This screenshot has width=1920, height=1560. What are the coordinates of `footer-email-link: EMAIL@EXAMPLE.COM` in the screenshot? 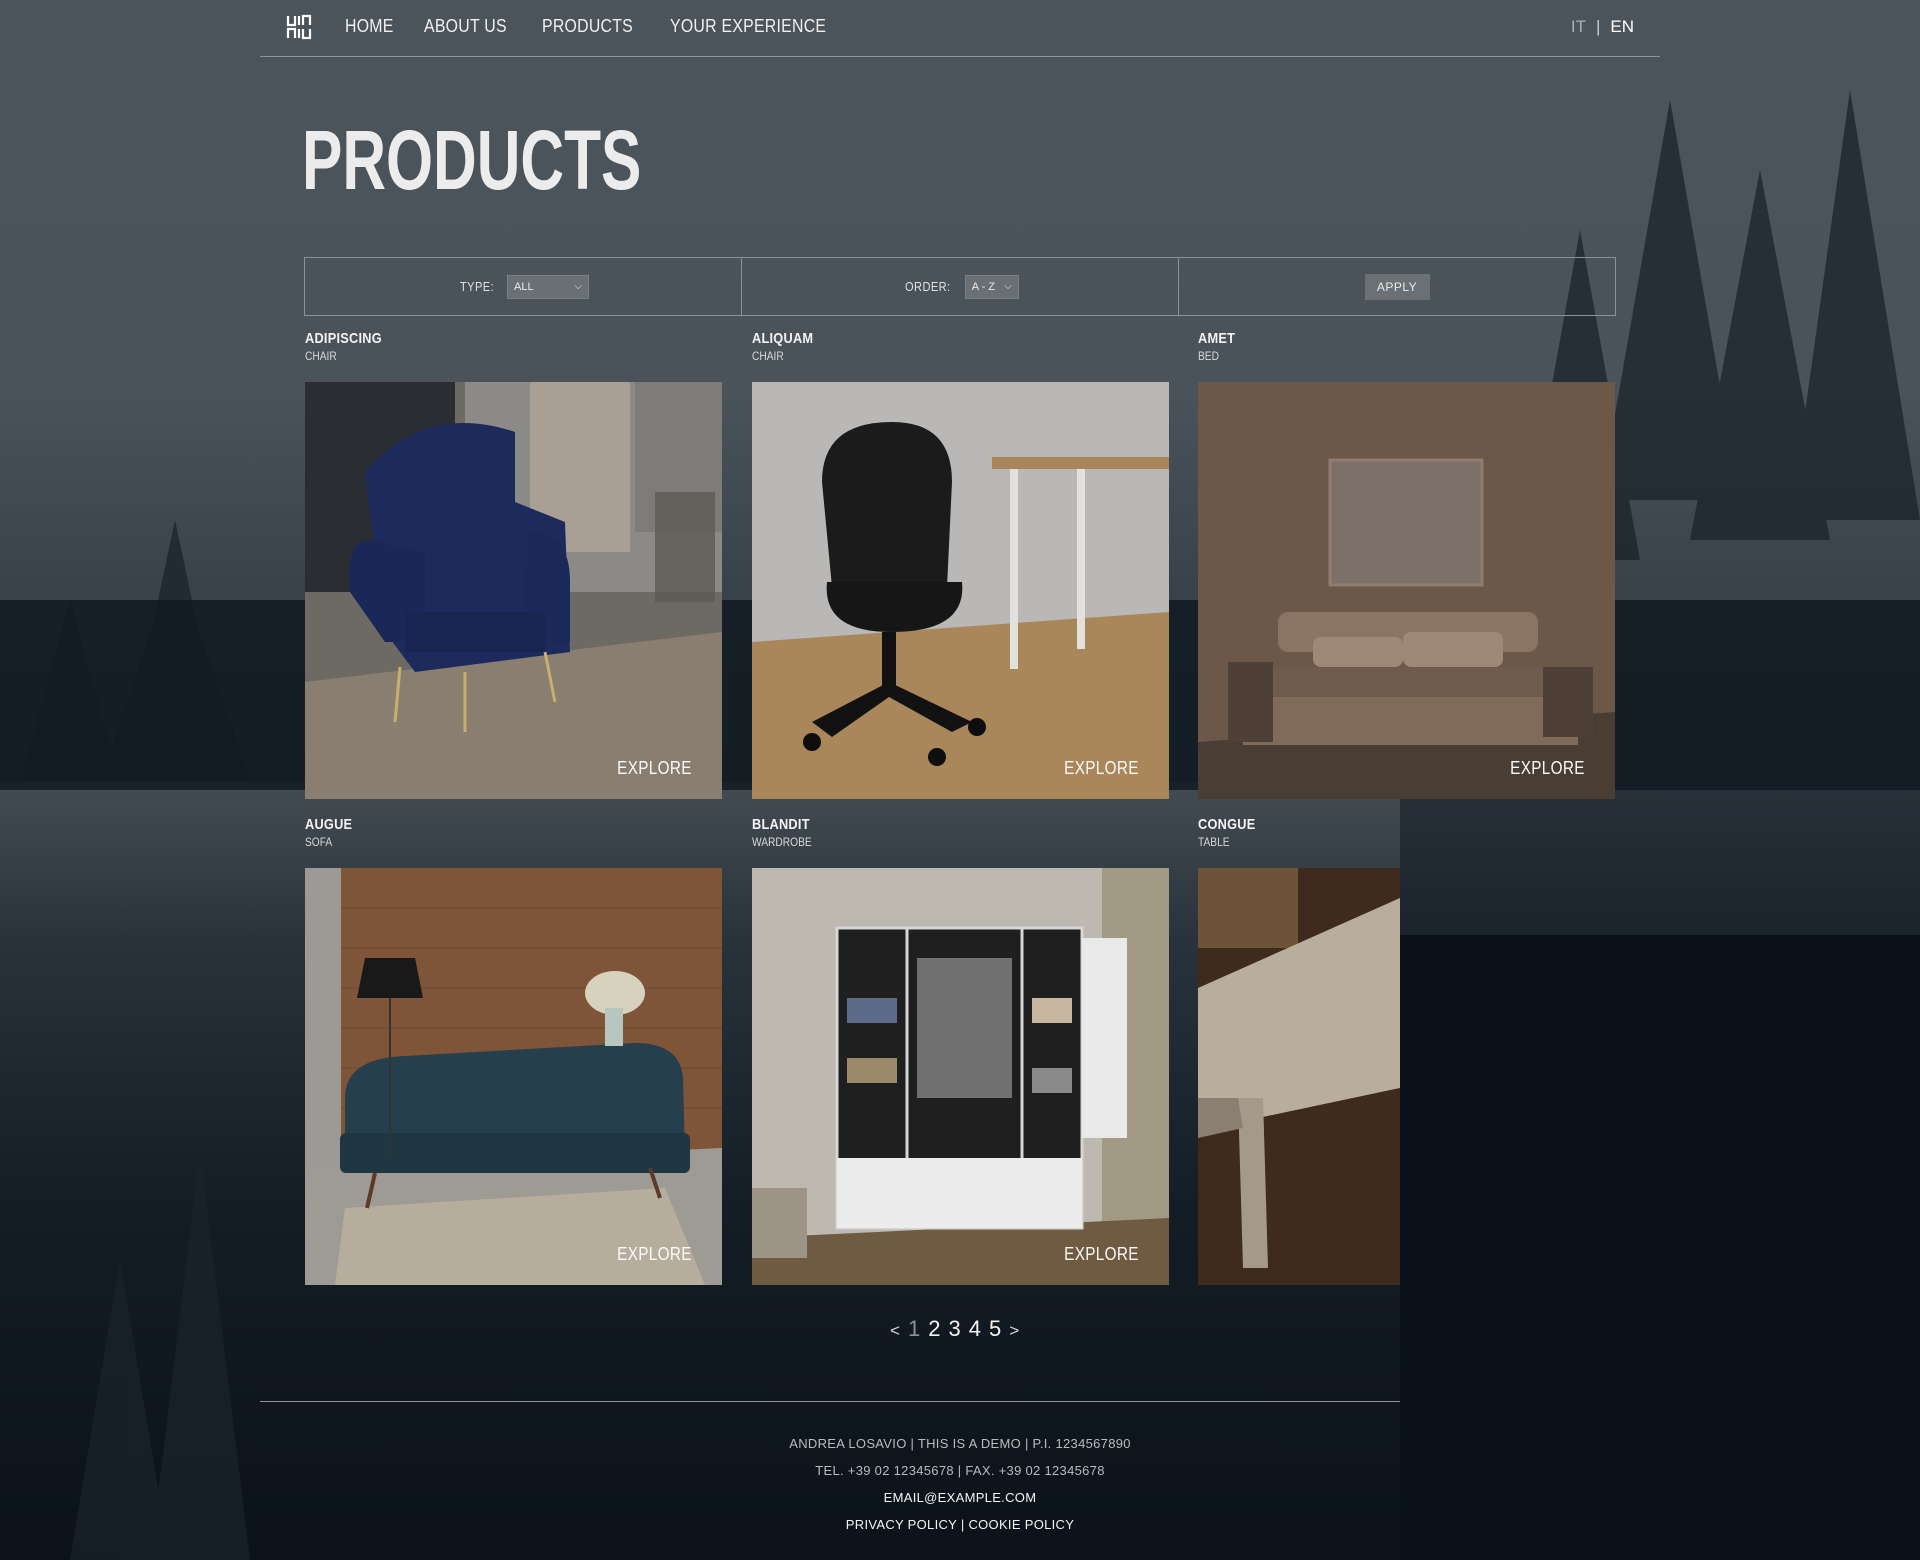 It's located at (960, 1497).